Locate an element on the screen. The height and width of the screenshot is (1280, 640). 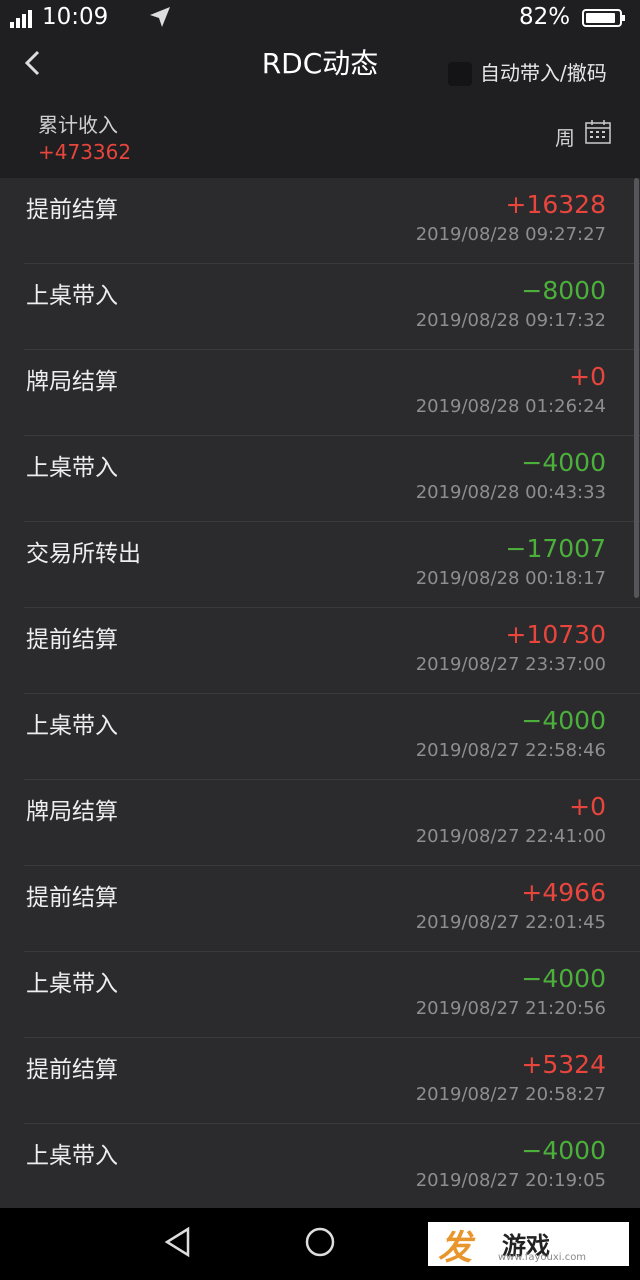
watermark-brand: 发 is located at coordinates (455, 1248).